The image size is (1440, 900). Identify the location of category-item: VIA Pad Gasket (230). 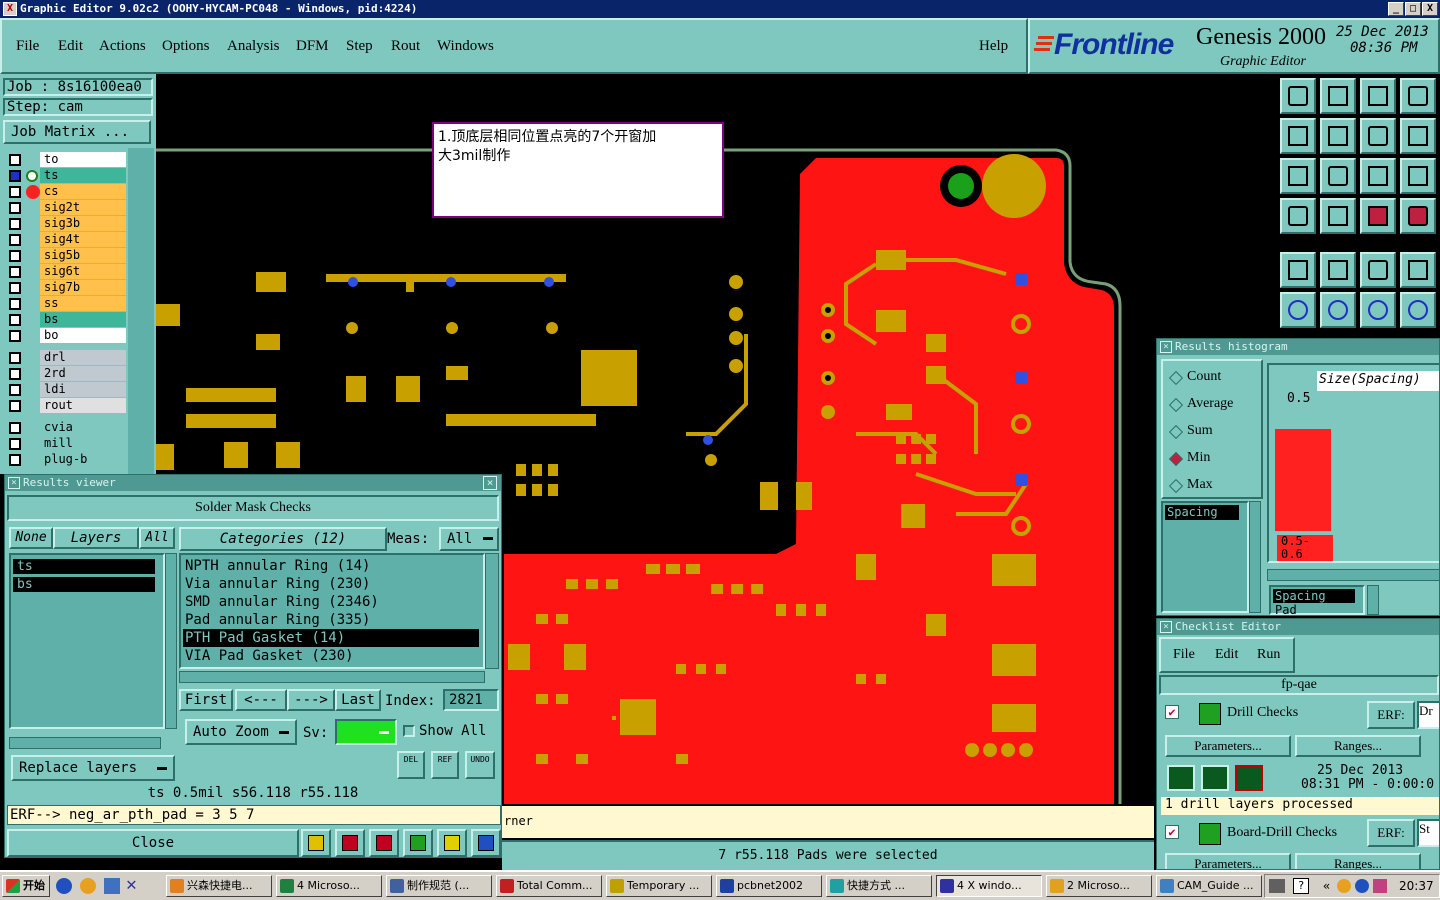
(331, 656).